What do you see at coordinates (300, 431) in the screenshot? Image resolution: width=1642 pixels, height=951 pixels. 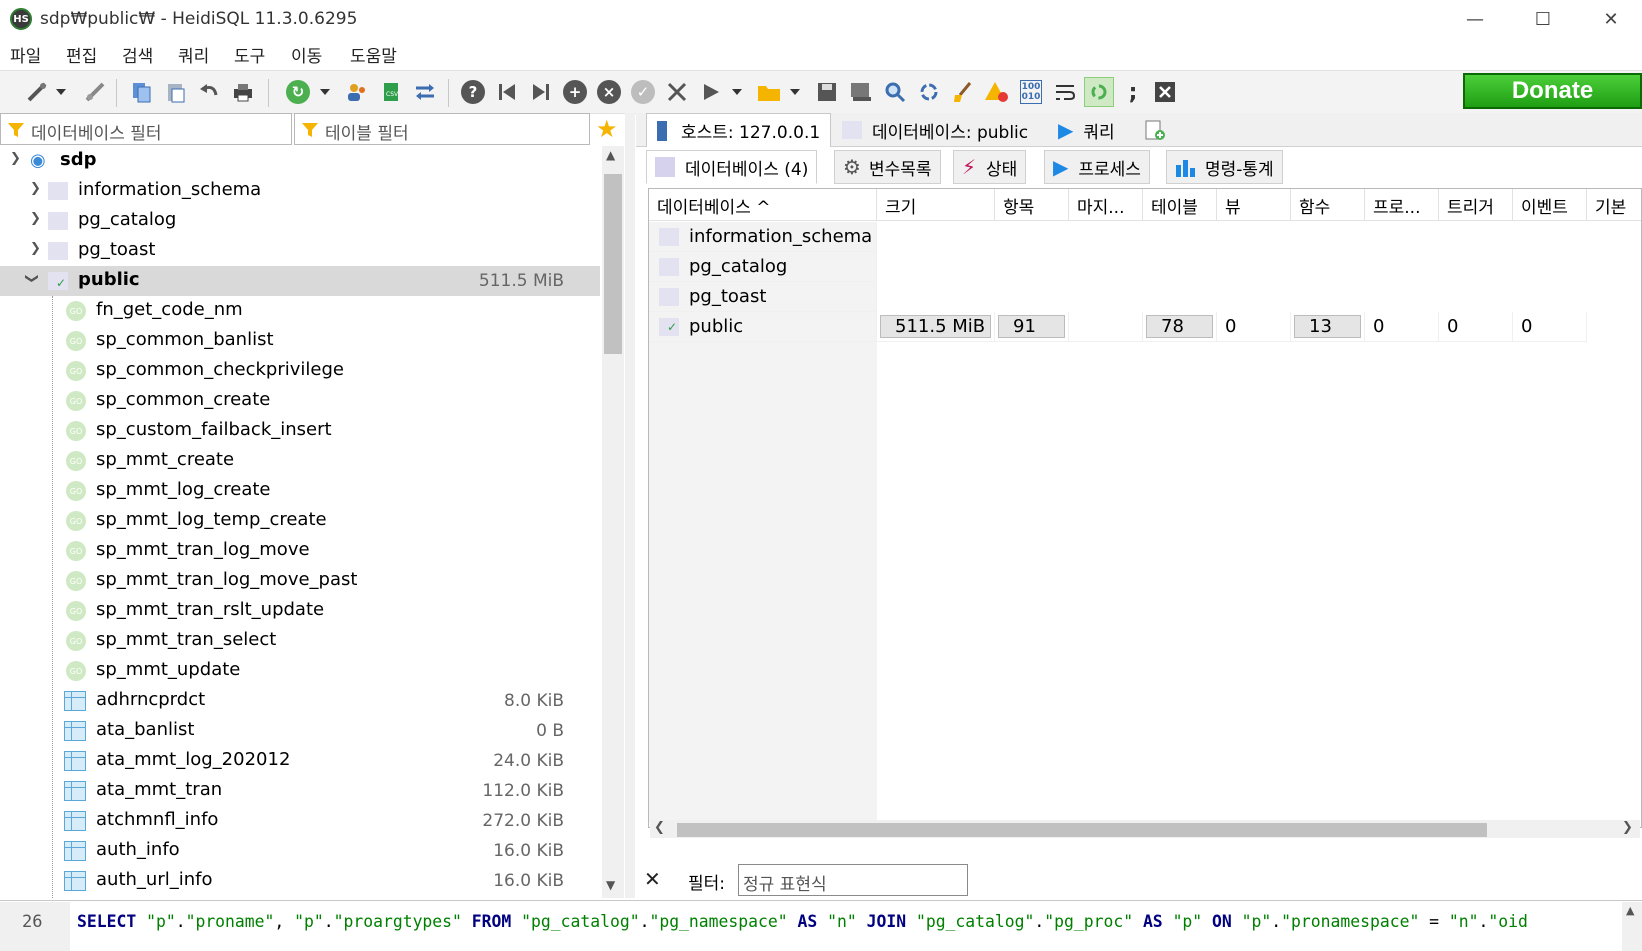 I see `tree-node-function: GO sp_custom_failback_insert` at bounding box center [300, 431].